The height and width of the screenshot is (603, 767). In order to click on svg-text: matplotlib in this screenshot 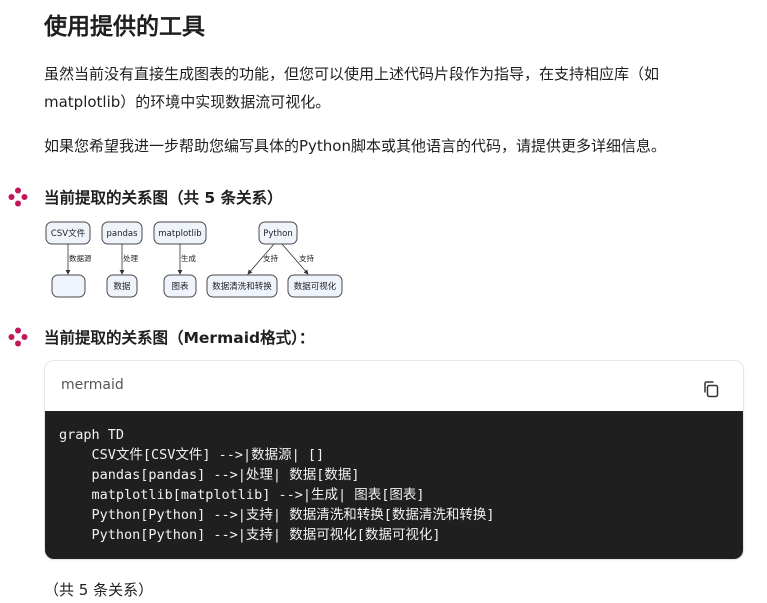, I will do `click(179, 234)`.